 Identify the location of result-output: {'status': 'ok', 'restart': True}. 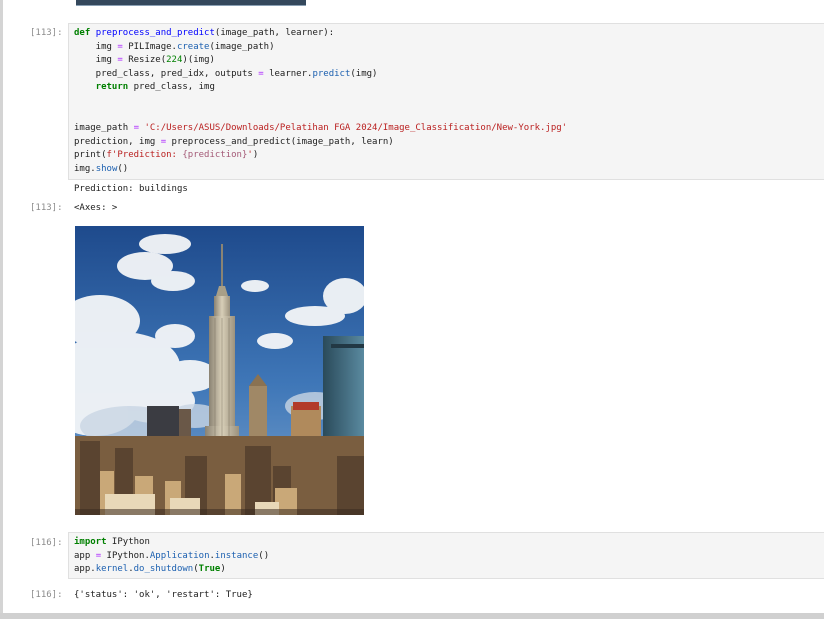
(163, 595).